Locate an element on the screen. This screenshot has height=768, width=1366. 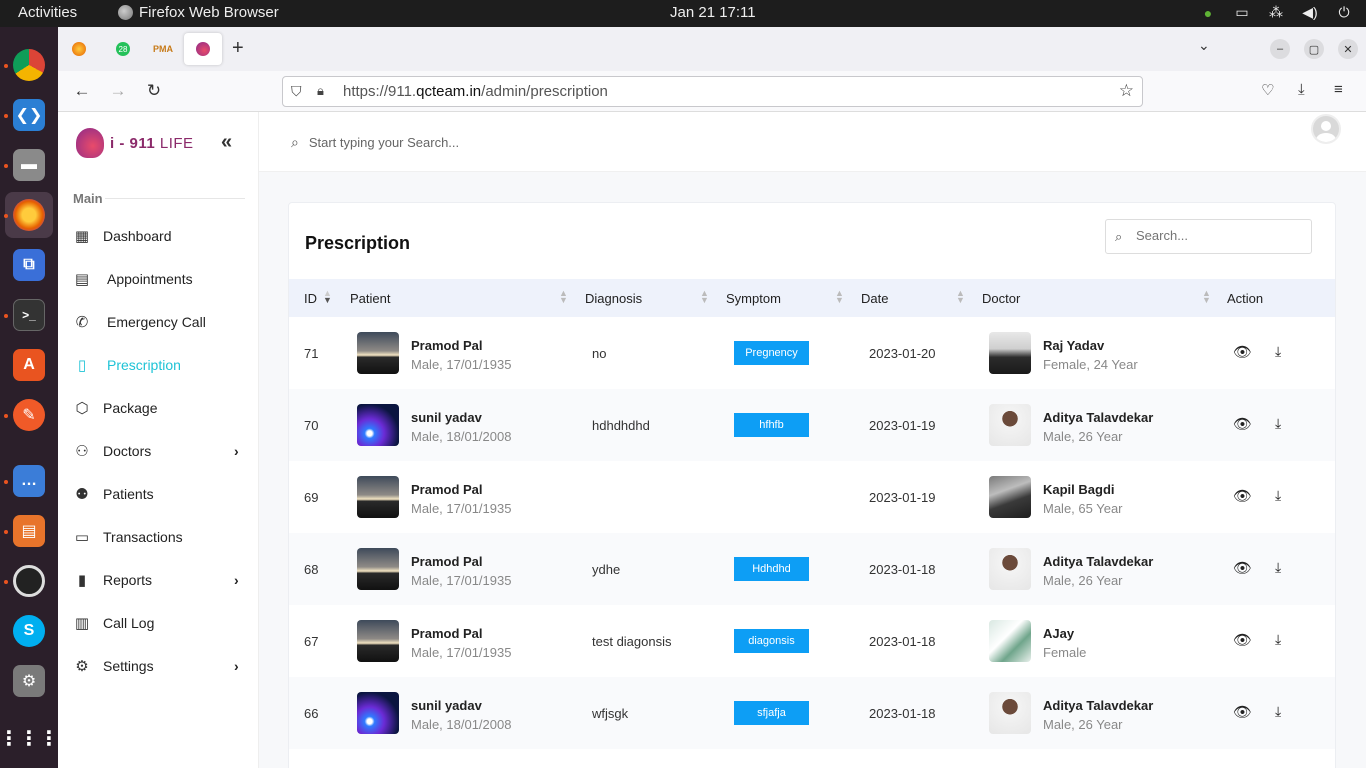
lock-icon: 🔒︎ is located at coordinates (320, 91).